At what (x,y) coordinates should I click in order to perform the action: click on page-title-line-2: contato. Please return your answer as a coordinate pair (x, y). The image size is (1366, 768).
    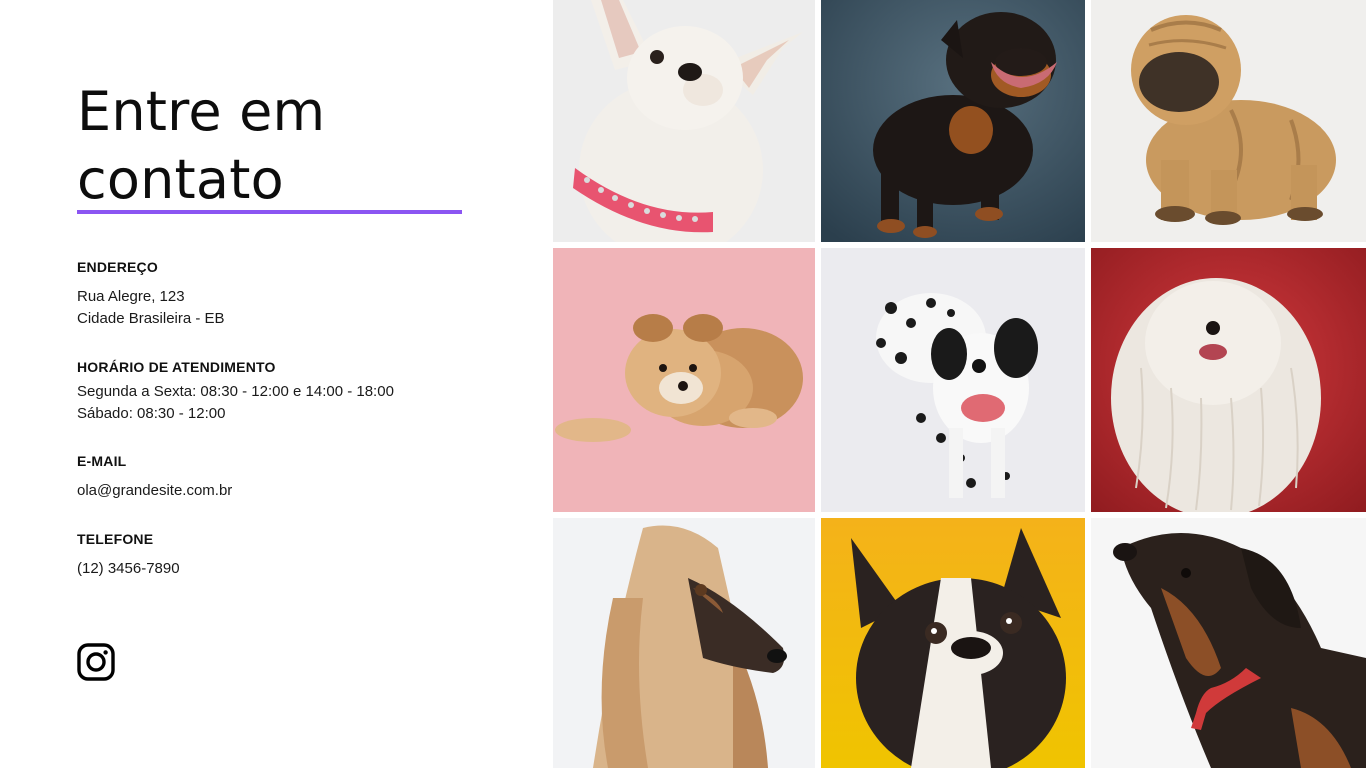
    Looking at the image, I should click on (180, 179).